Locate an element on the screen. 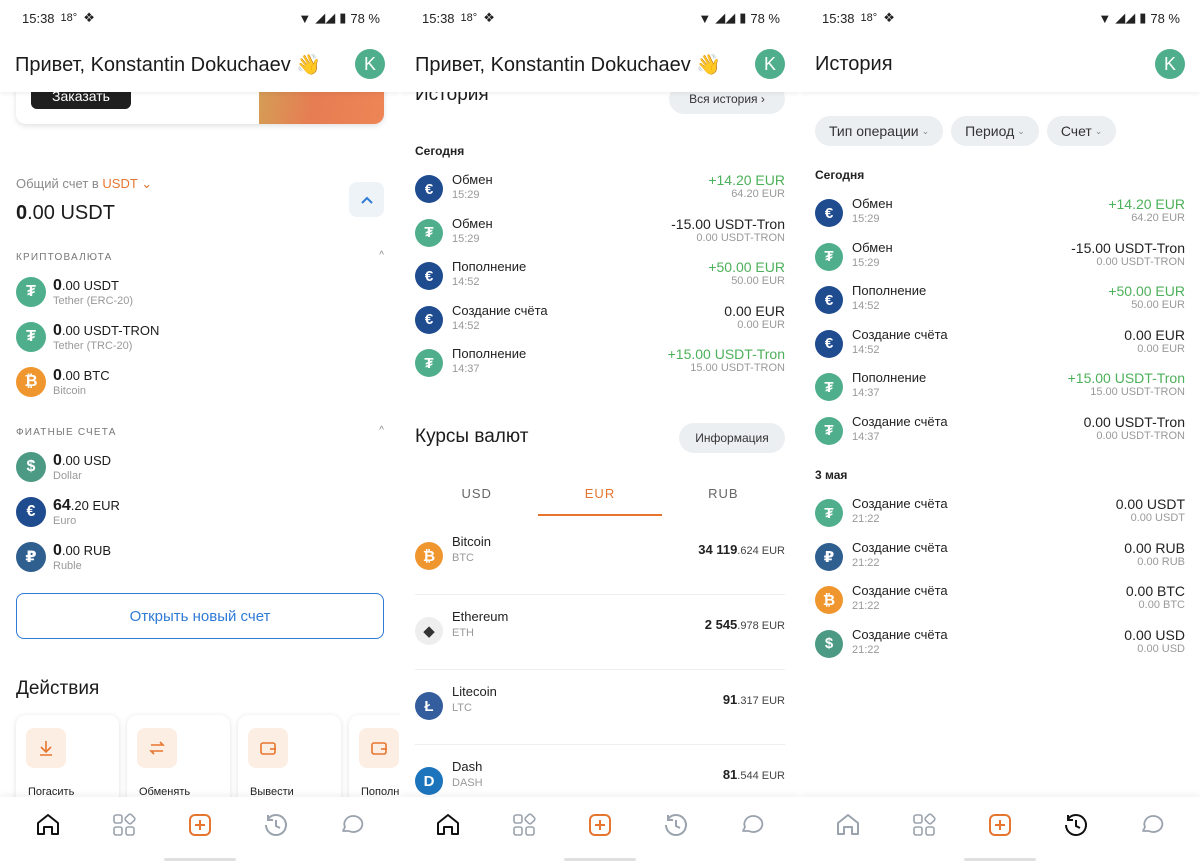 The image size is (1200, 867). account-row: ₿ 0.00 BTC Bitcoin is located at coordinates (200, 382).